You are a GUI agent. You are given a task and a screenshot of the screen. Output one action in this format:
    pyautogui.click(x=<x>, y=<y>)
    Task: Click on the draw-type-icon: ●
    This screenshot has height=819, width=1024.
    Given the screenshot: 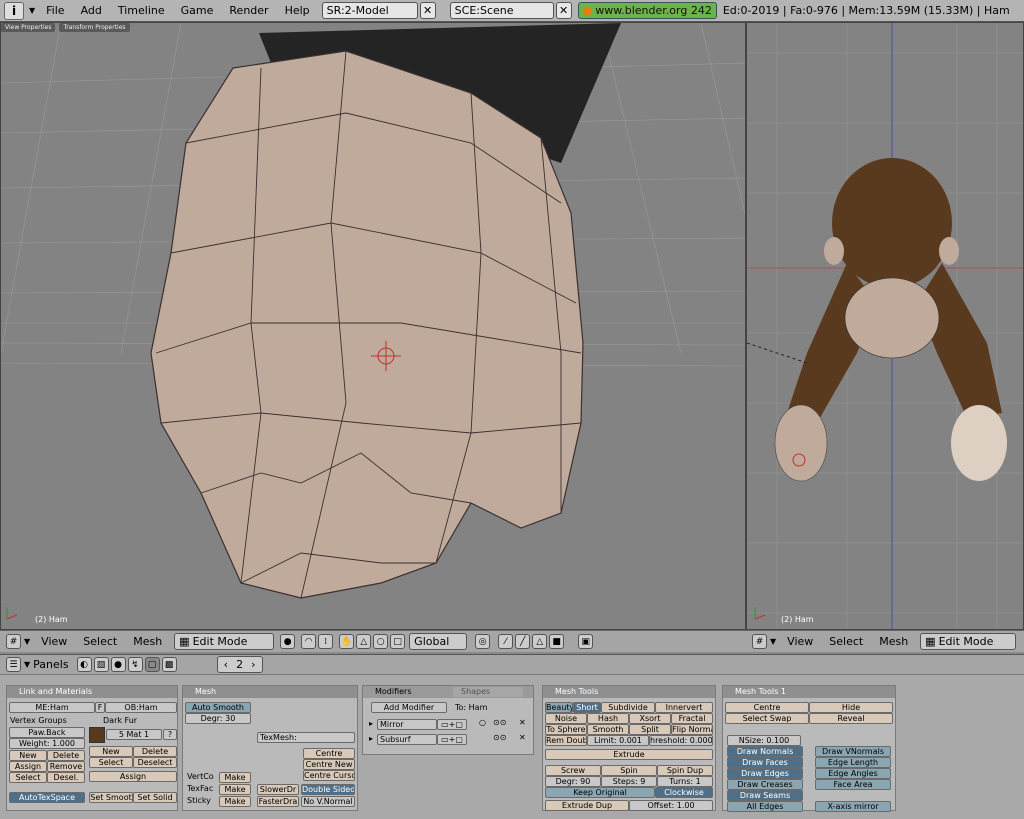 What is the action you would take?
    pyautogui.click(x=288, y=641)
    